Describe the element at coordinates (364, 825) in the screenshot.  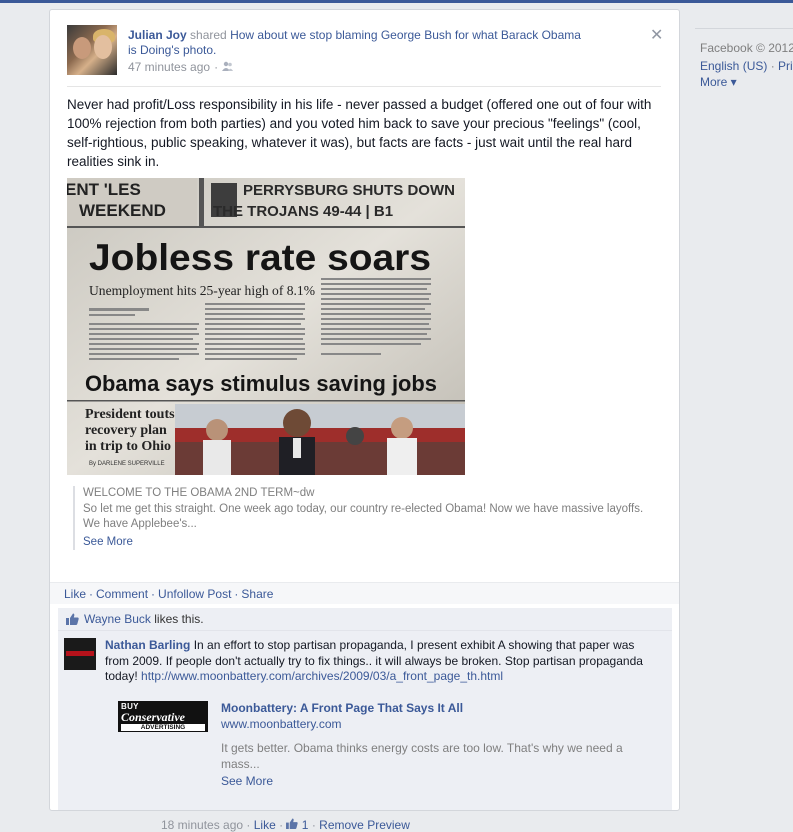
I see `remove-preview-link: Remove Preview` at that location.